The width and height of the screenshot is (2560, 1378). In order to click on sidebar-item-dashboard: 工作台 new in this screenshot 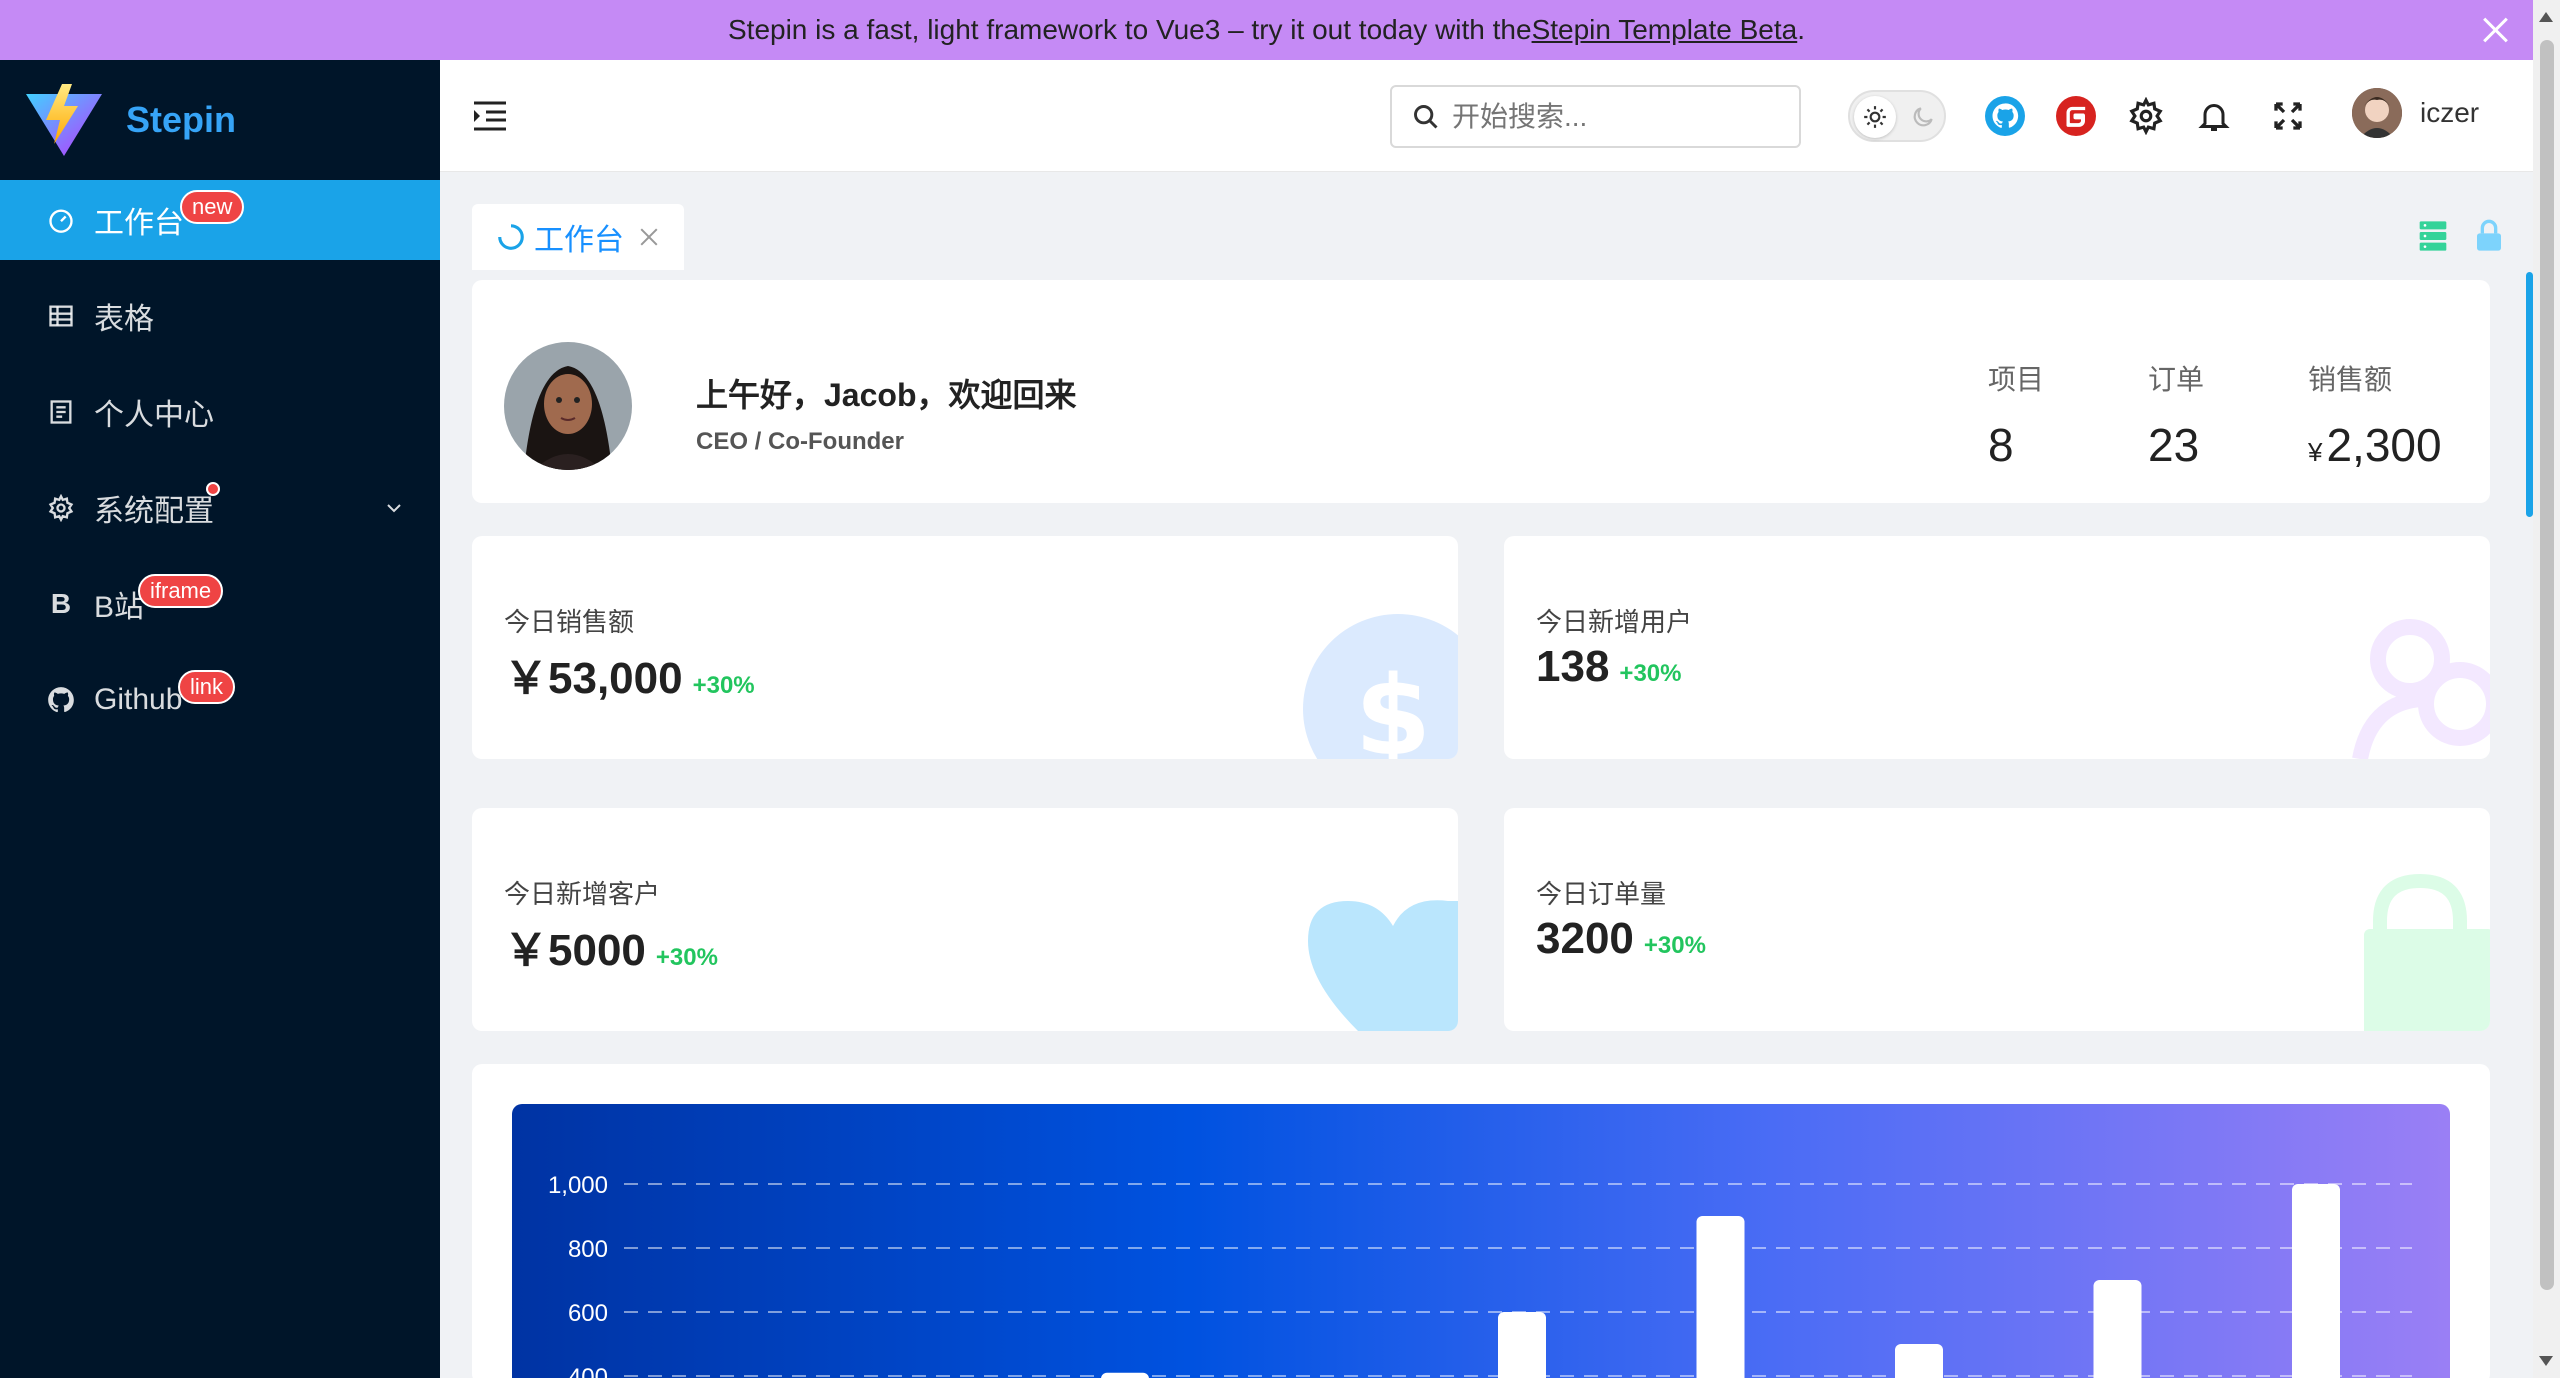, I will do `click(220, 220)`.